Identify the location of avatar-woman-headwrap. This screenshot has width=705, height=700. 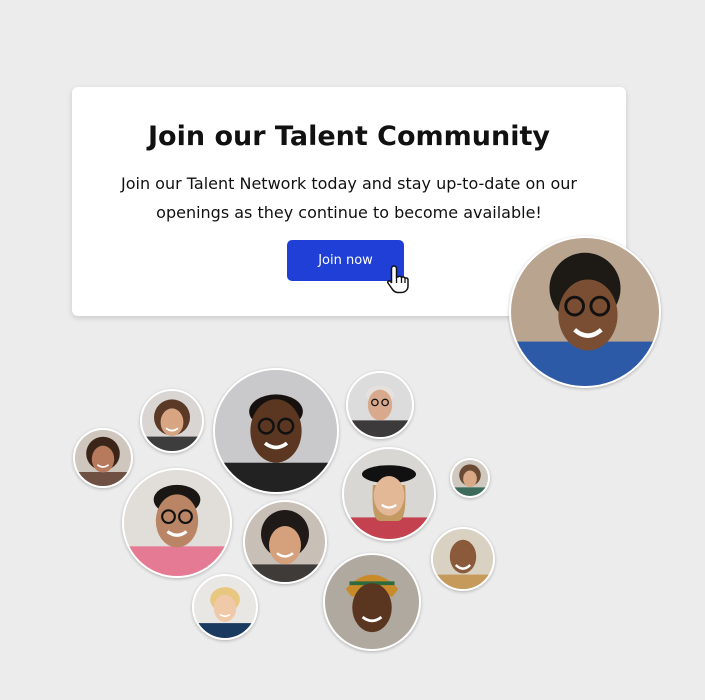
(372, 602).